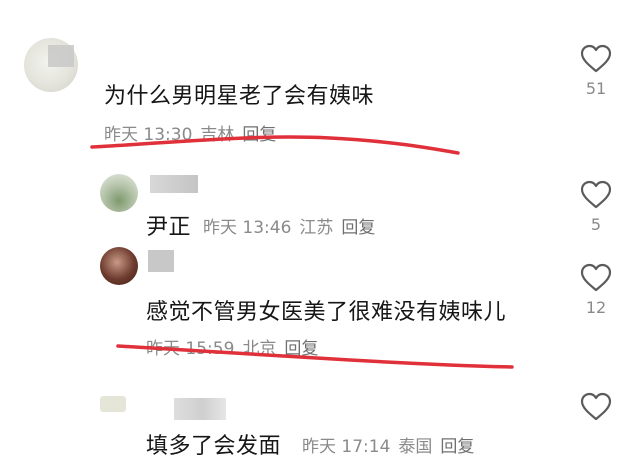  I want to click on comment-time: 昨天 17:14, so click(346, 447).